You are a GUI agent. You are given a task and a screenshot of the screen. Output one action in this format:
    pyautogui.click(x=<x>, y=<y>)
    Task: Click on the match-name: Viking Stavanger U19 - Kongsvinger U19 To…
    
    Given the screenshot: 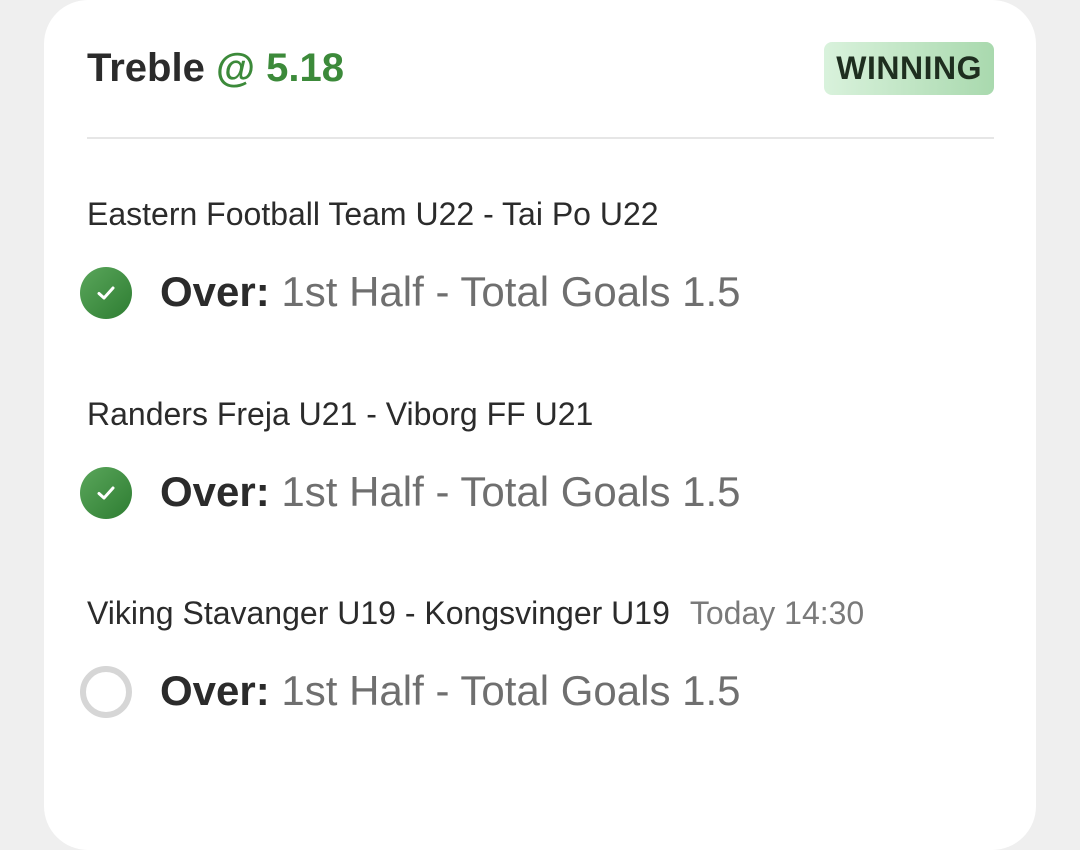 What is the action you would take?
    pyautogui.click(x=476, y=613)
    